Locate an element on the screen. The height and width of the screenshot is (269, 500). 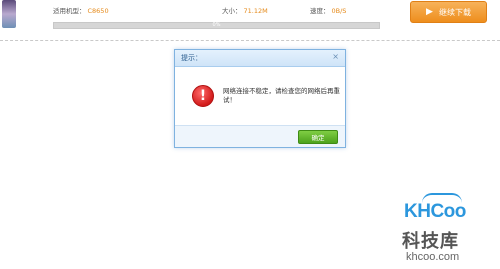
speed-value: 0B/S is located at coordinates (339, 11).